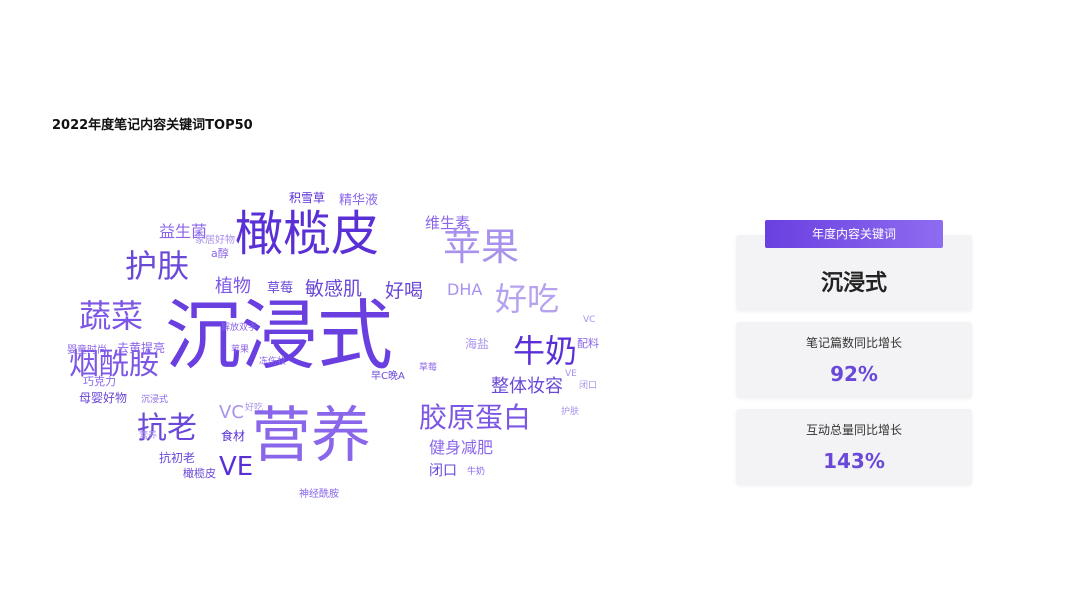  Describe the element at coordinates (233, 436) in the screenshot. I see `cloud-word: 食材` at that location.